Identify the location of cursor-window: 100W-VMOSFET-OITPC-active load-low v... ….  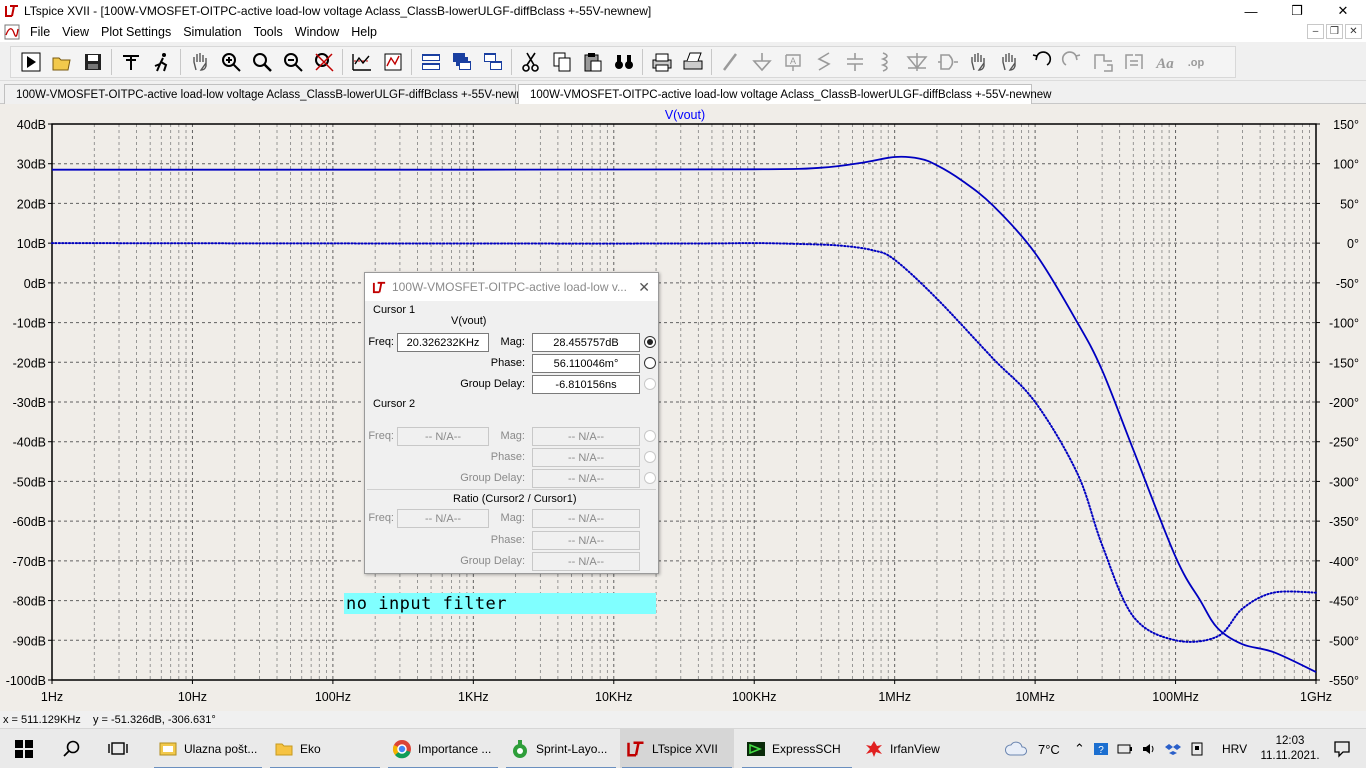
(511, 423).